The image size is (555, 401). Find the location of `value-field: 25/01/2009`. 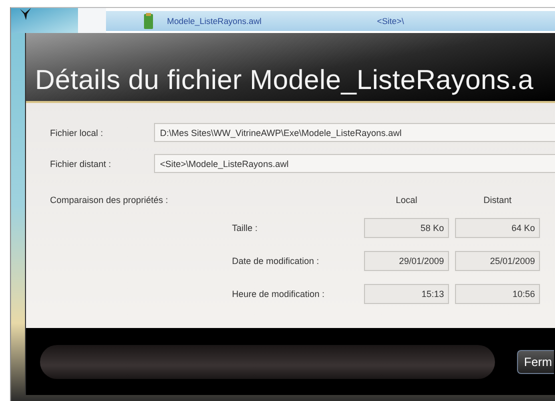

value-field: 25/01/2009 is located at coordinates (497, 261).